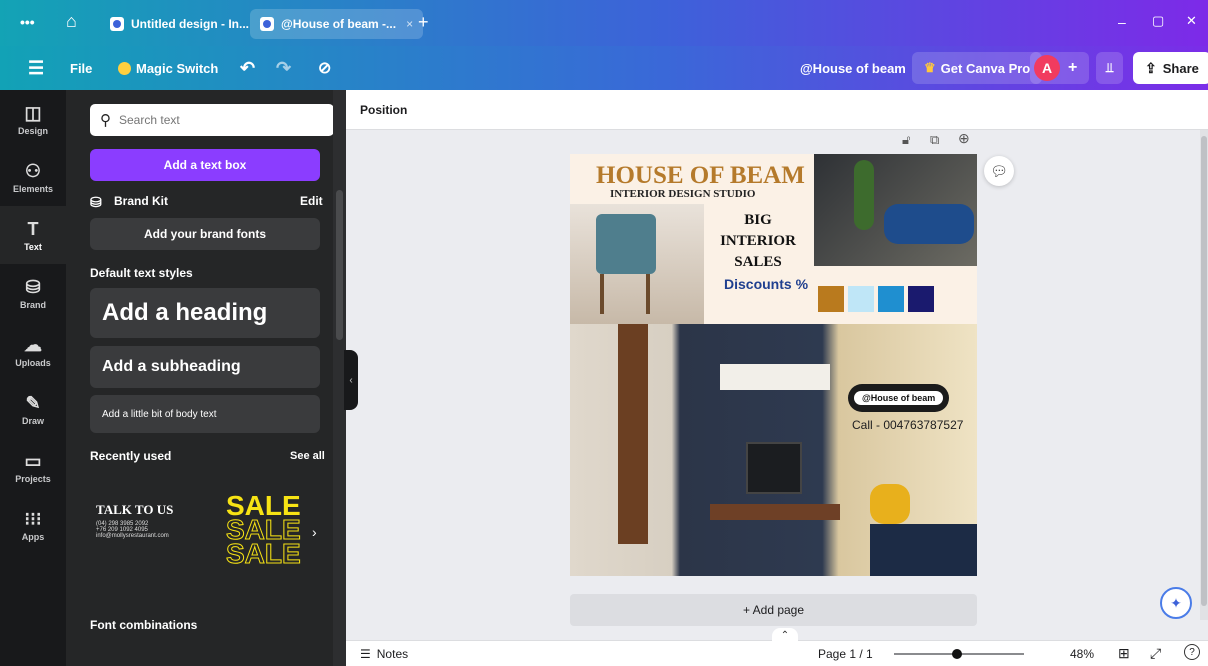  What do you see at coordinates (81, 68) in the screenshot?
I see `file-menu: File` at bounding box center [81, 68].